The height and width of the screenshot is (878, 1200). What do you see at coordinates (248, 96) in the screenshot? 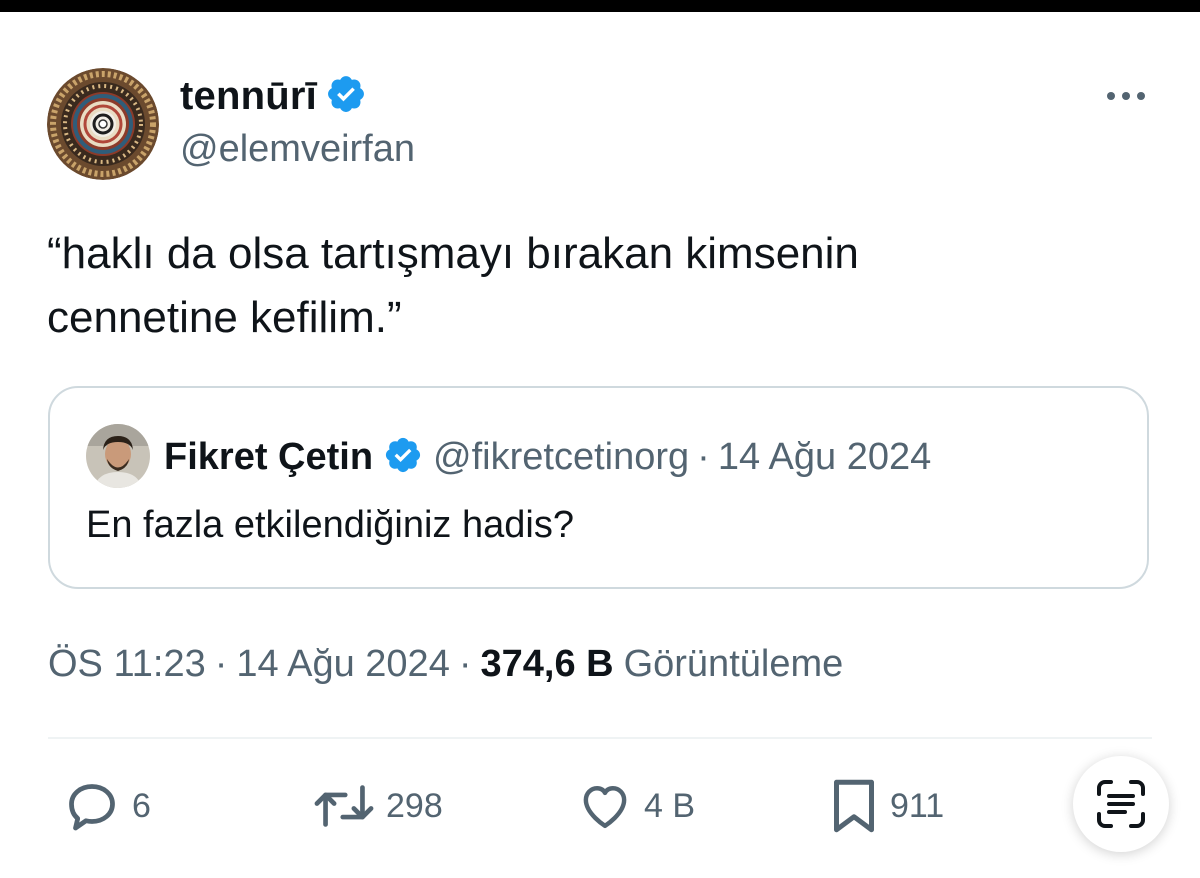
I see `author-name: tennūrī` at bounding box center [248, 96].